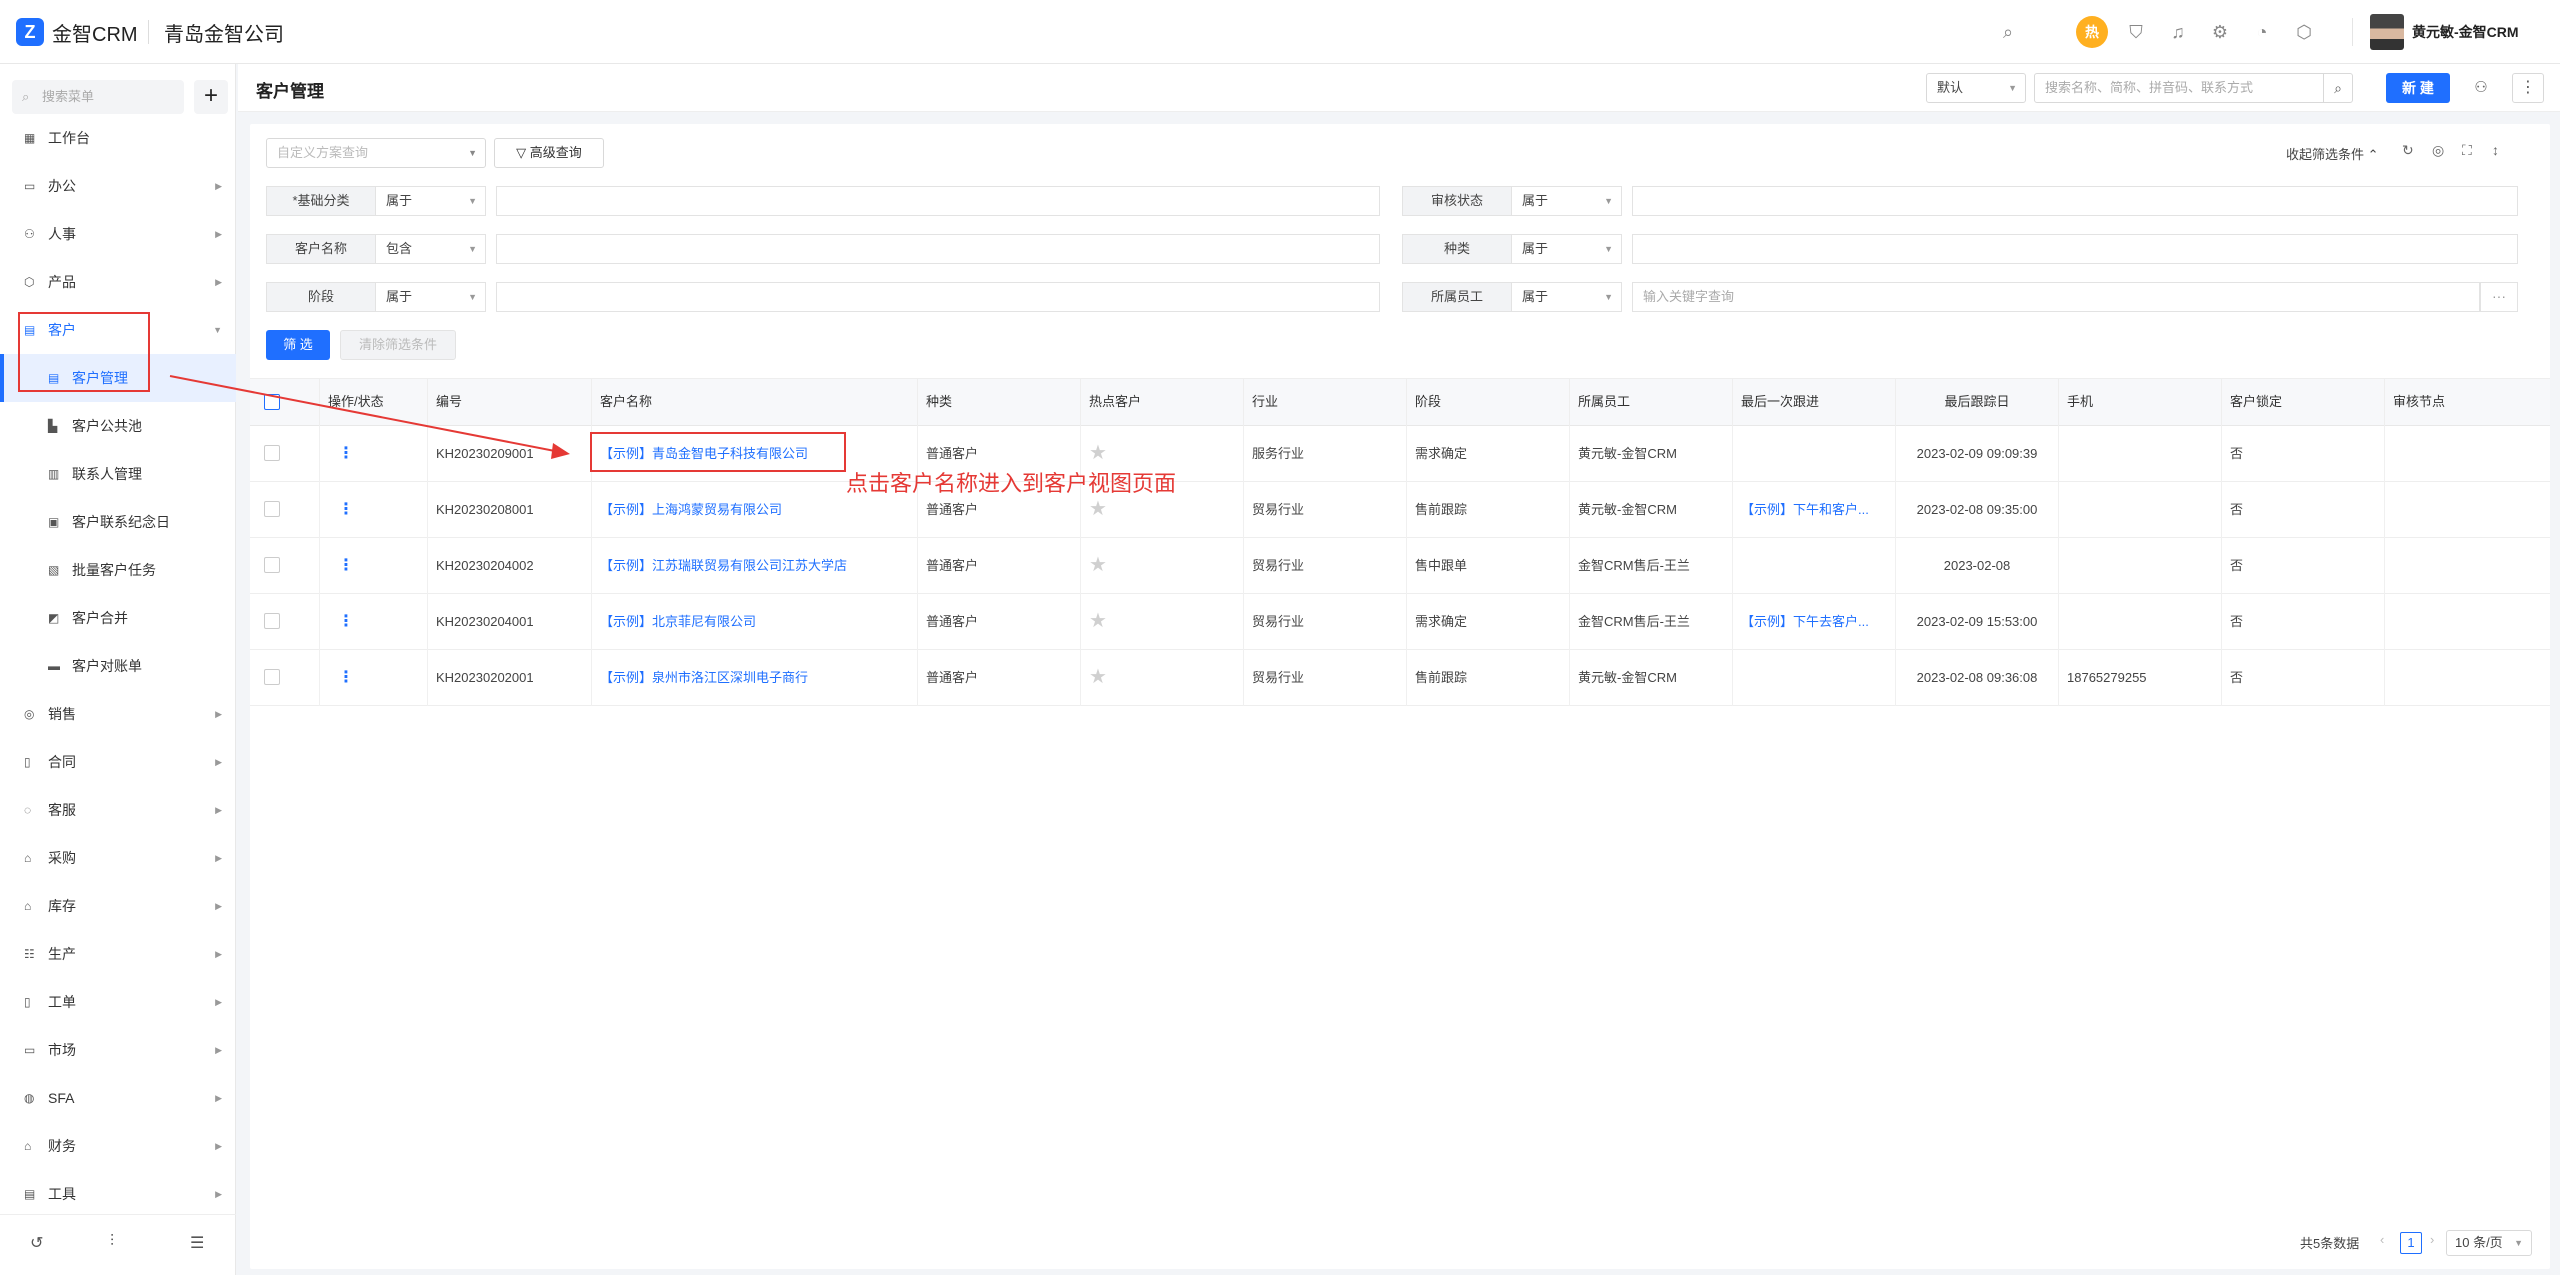  What do you see at coordinates (755, 678) in the screenshot?
I see `cell-customer-name-link: 【示例】泉州市洛江区深圳电子商行` at bounding box center [755, 678].